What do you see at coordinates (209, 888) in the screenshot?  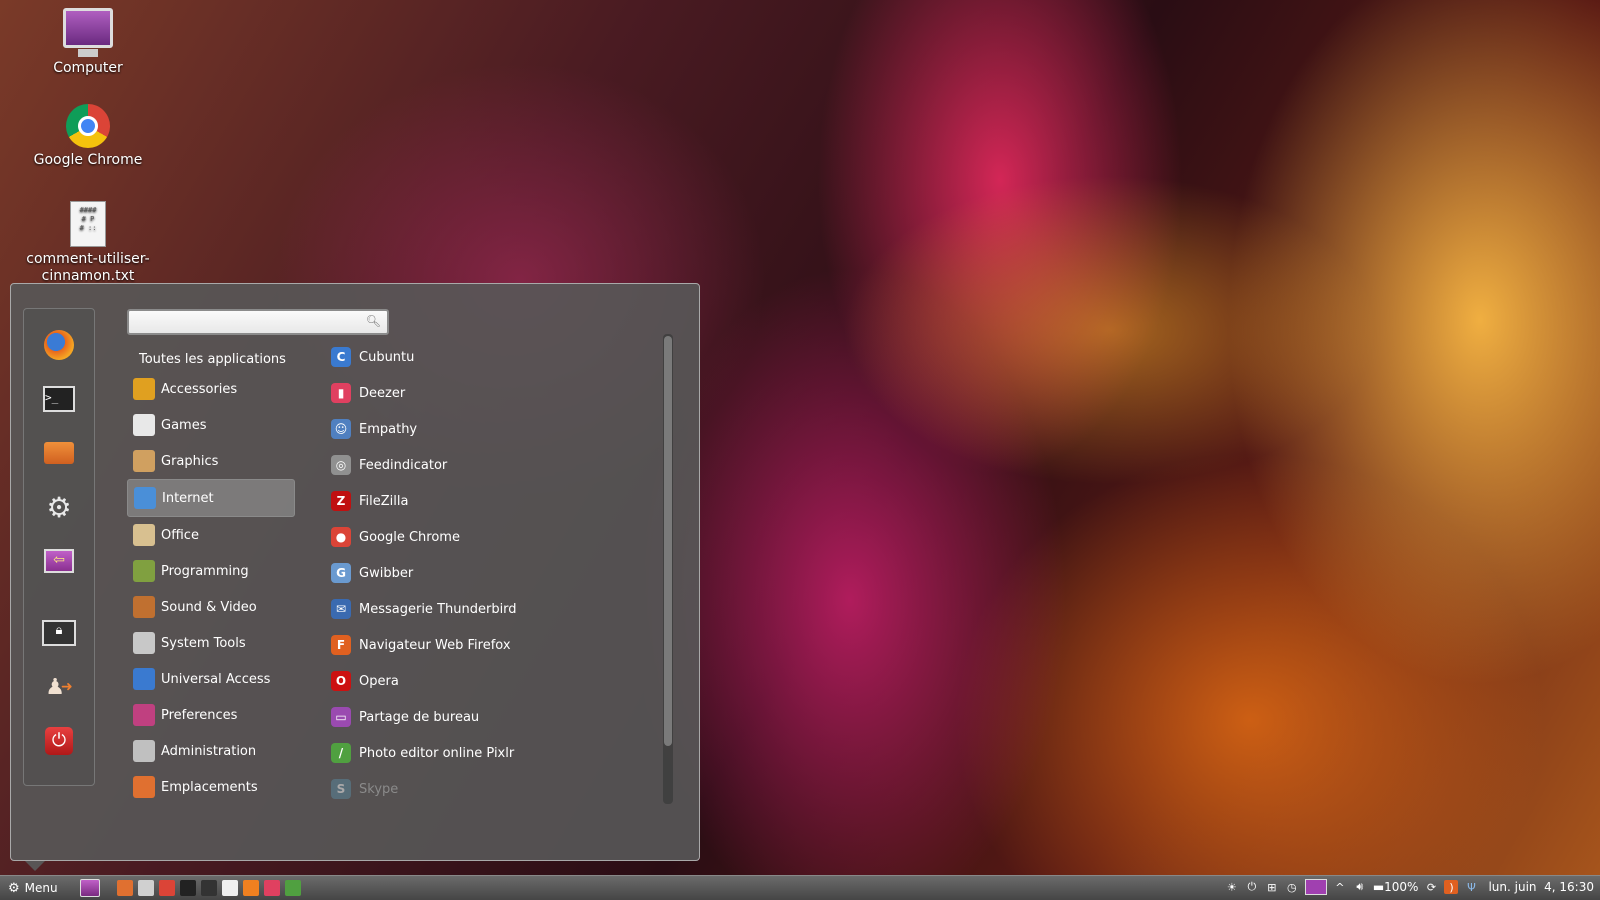 I see `screenshot-icon` at bounding box center [209, 888].